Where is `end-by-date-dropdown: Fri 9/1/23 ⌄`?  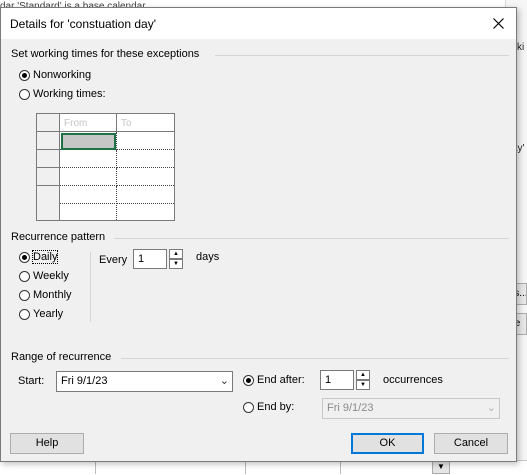
end-by-date-dropdown: Fri 9/1/23 ⌄ is located at coordinates (411, 408).